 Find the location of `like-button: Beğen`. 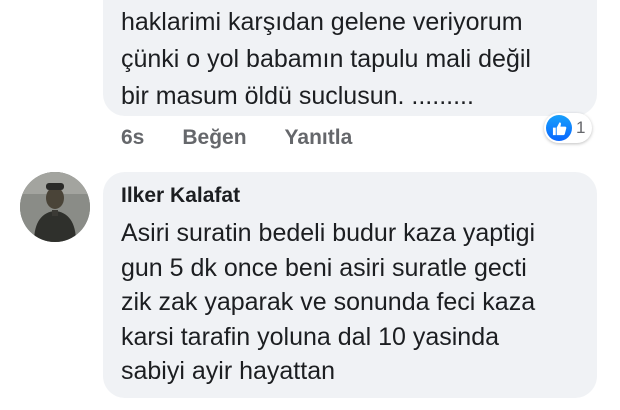

like-button: Beğen is located at coordinates (214, 138).